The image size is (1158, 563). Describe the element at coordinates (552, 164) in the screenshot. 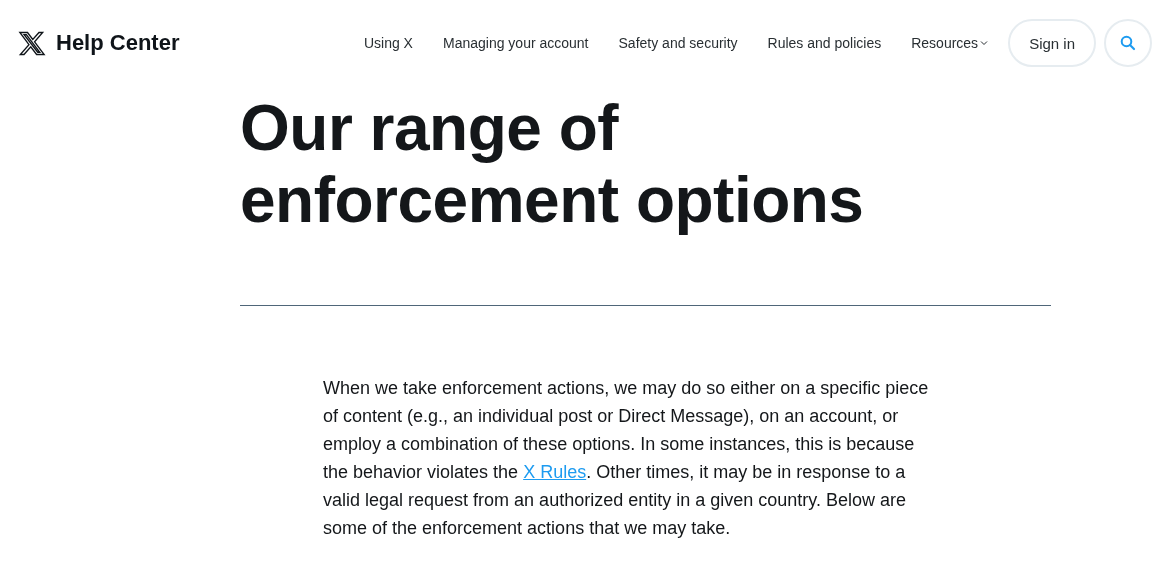

I see `page-heading: Our range of enforcement options` at that location.